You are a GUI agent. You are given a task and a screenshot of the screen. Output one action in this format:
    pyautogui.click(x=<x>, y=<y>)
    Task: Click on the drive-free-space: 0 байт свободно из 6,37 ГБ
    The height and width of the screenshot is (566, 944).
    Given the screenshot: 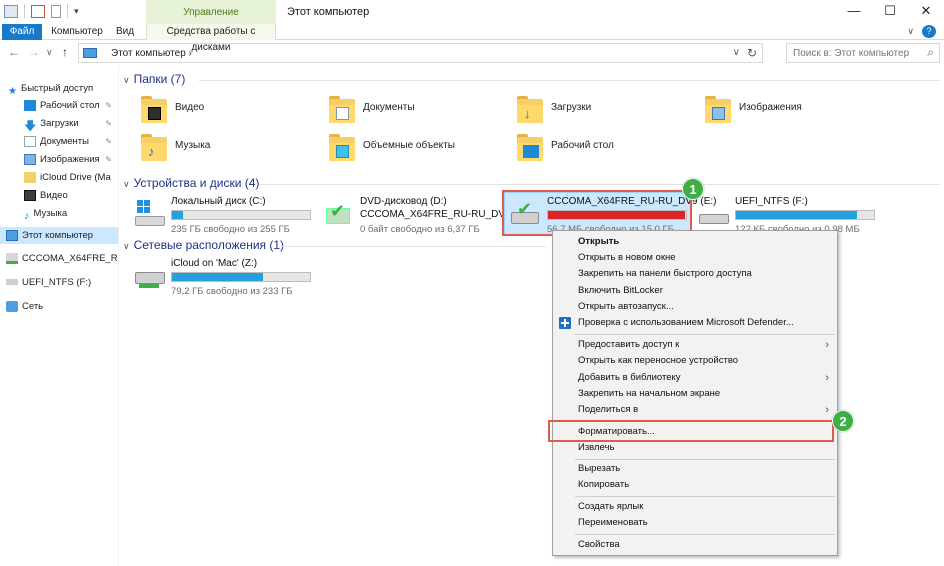 What is the action you would take?
    pyautogui.click(x=420, y=229)
    